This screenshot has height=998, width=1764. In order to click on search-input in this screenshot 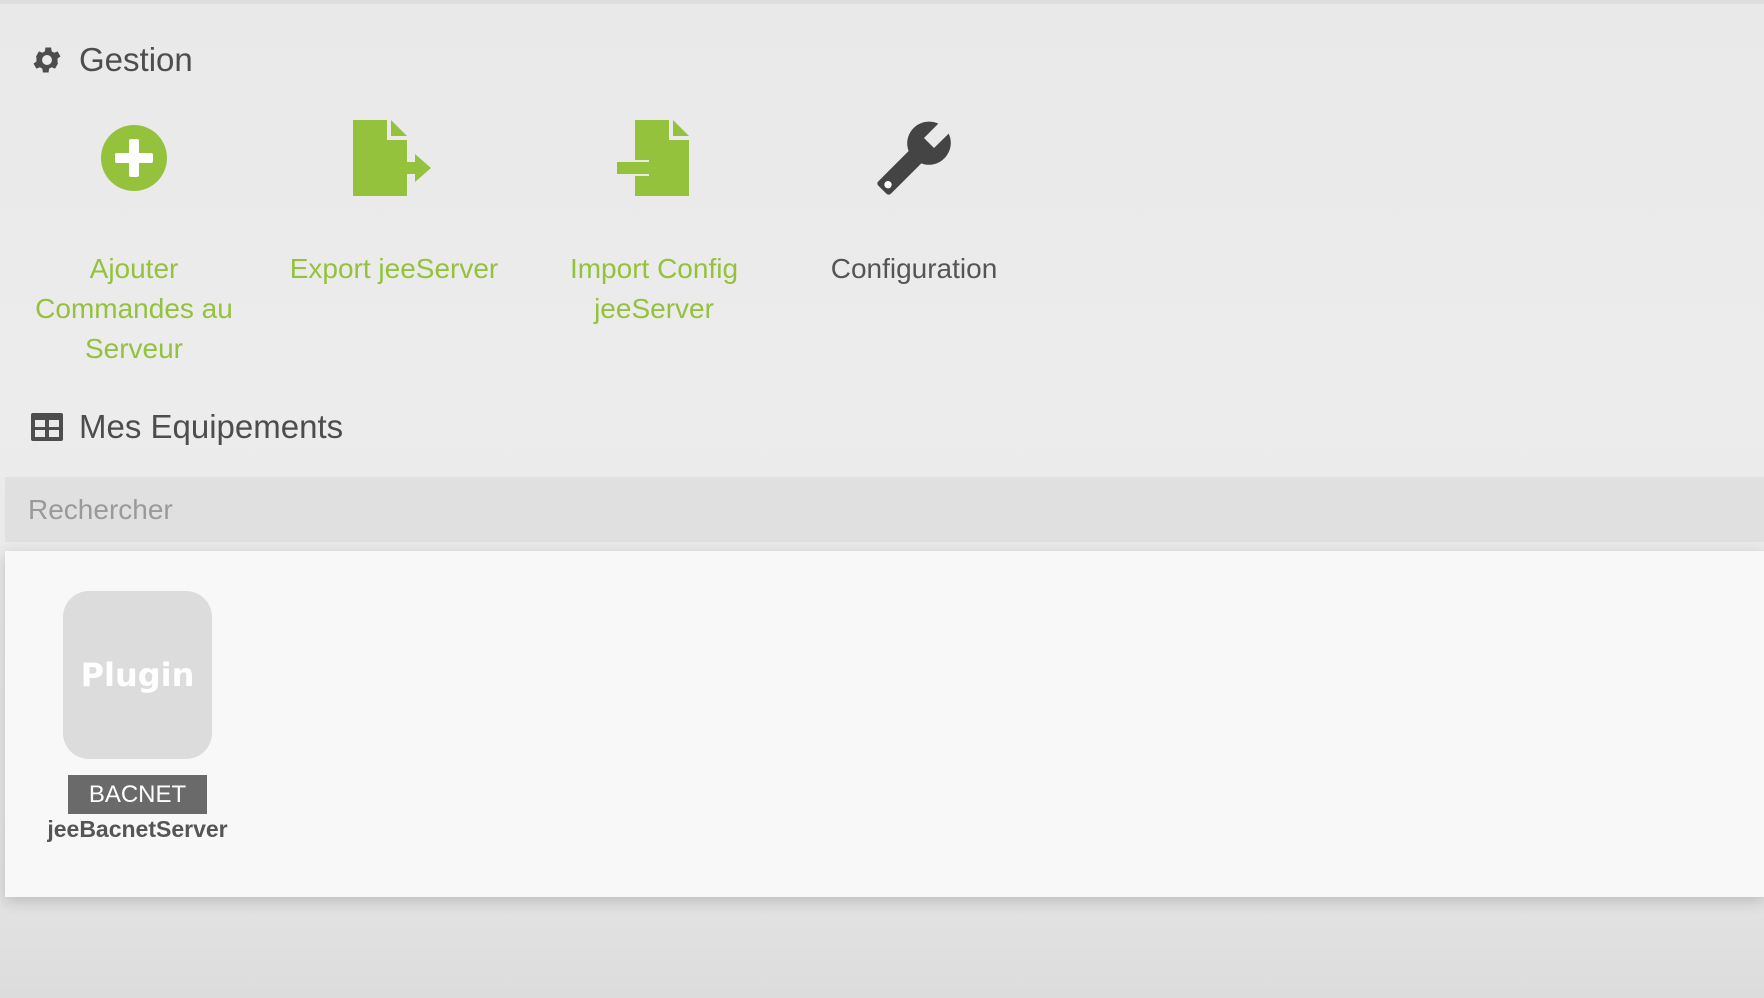, I will do `click(884, 509)`.